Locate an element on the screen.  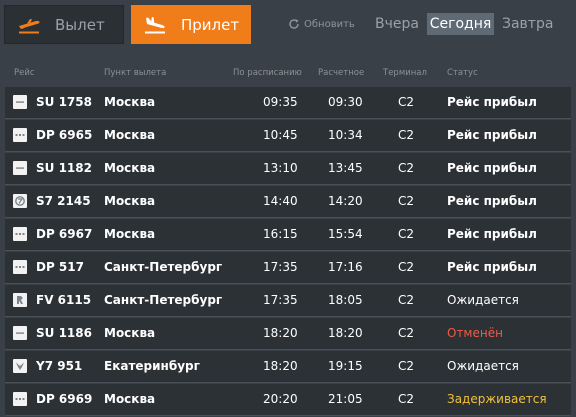
s7-logo-icon is located at coordinates (20, 201).